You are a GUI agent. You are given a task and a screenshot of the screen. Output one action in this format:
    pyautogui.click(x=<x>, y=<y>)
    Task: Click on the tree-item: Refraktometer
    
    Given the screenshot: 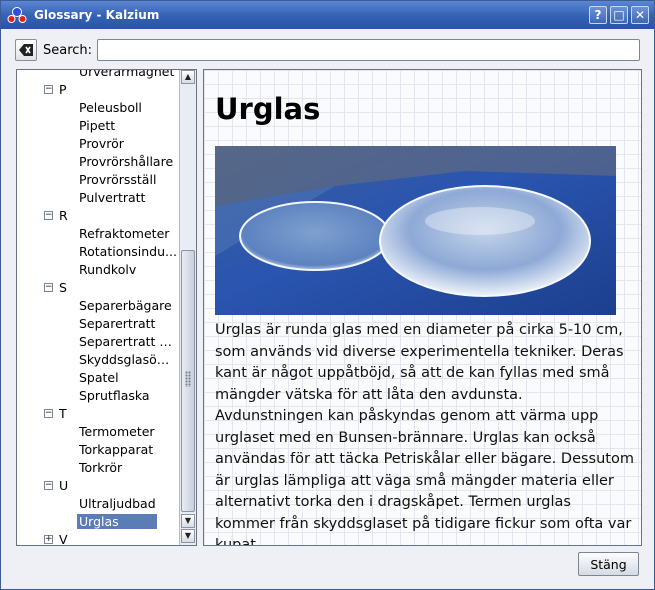 What is the action you would take?
    pyautogui.click(x=97, y=234)
    